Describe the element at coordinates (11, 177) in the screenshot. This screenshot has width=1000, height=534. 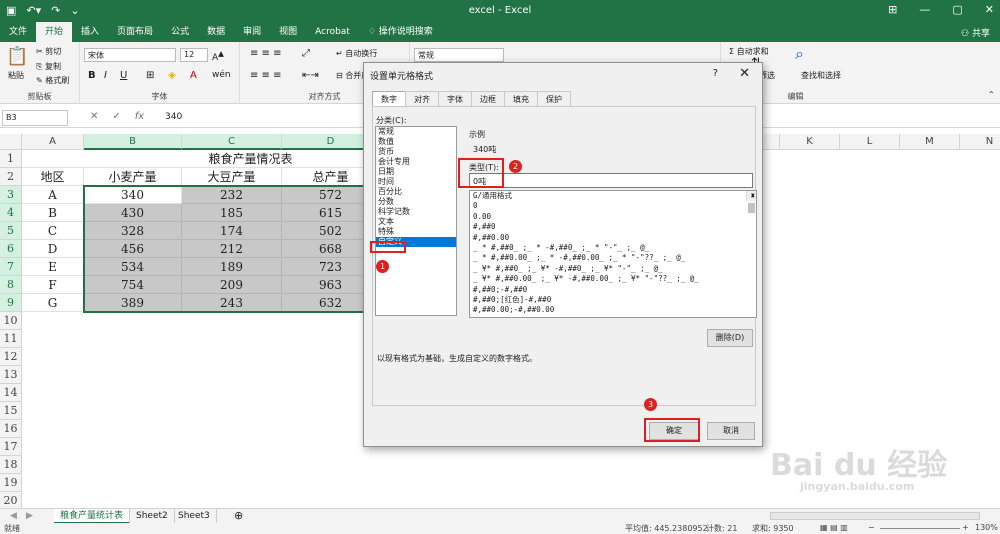
I see `row-header-2: 2` at that location.